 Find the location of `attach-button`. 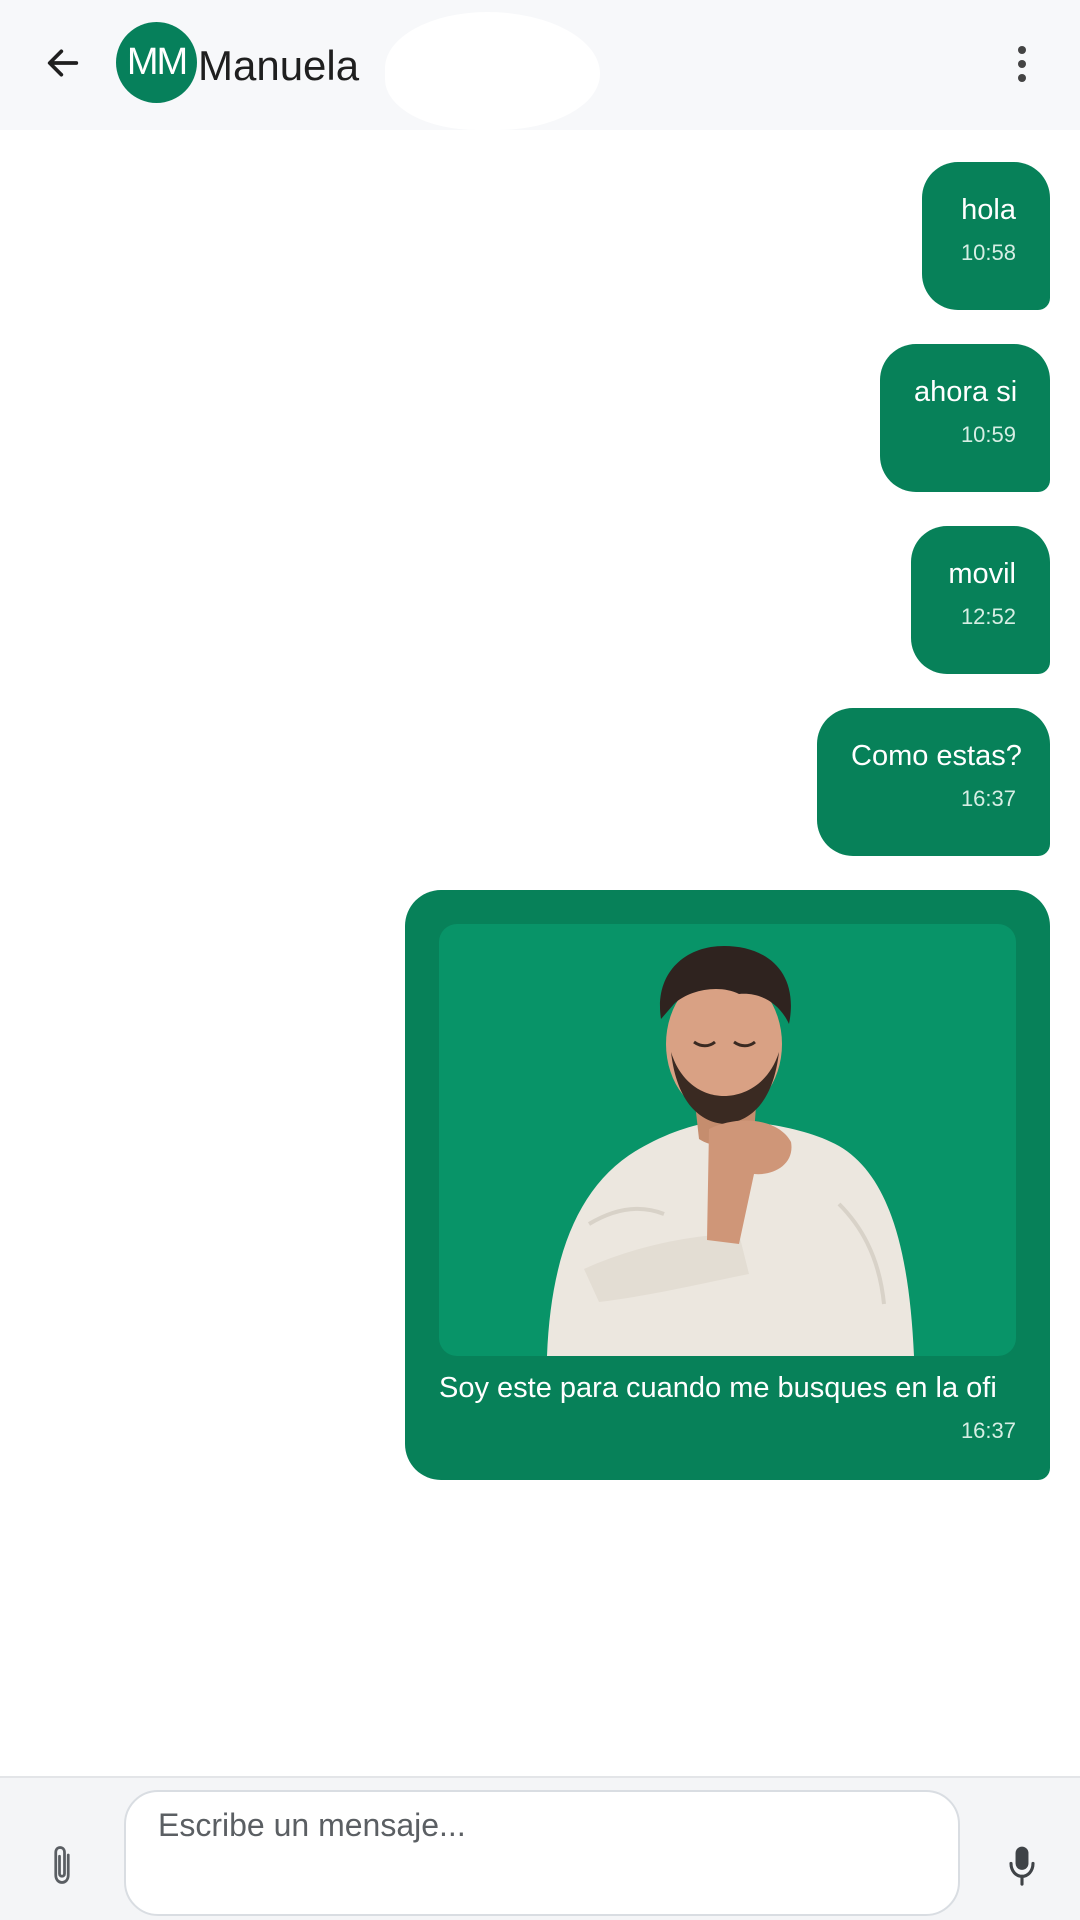

attach-button is located at coordinates (62, 1865).